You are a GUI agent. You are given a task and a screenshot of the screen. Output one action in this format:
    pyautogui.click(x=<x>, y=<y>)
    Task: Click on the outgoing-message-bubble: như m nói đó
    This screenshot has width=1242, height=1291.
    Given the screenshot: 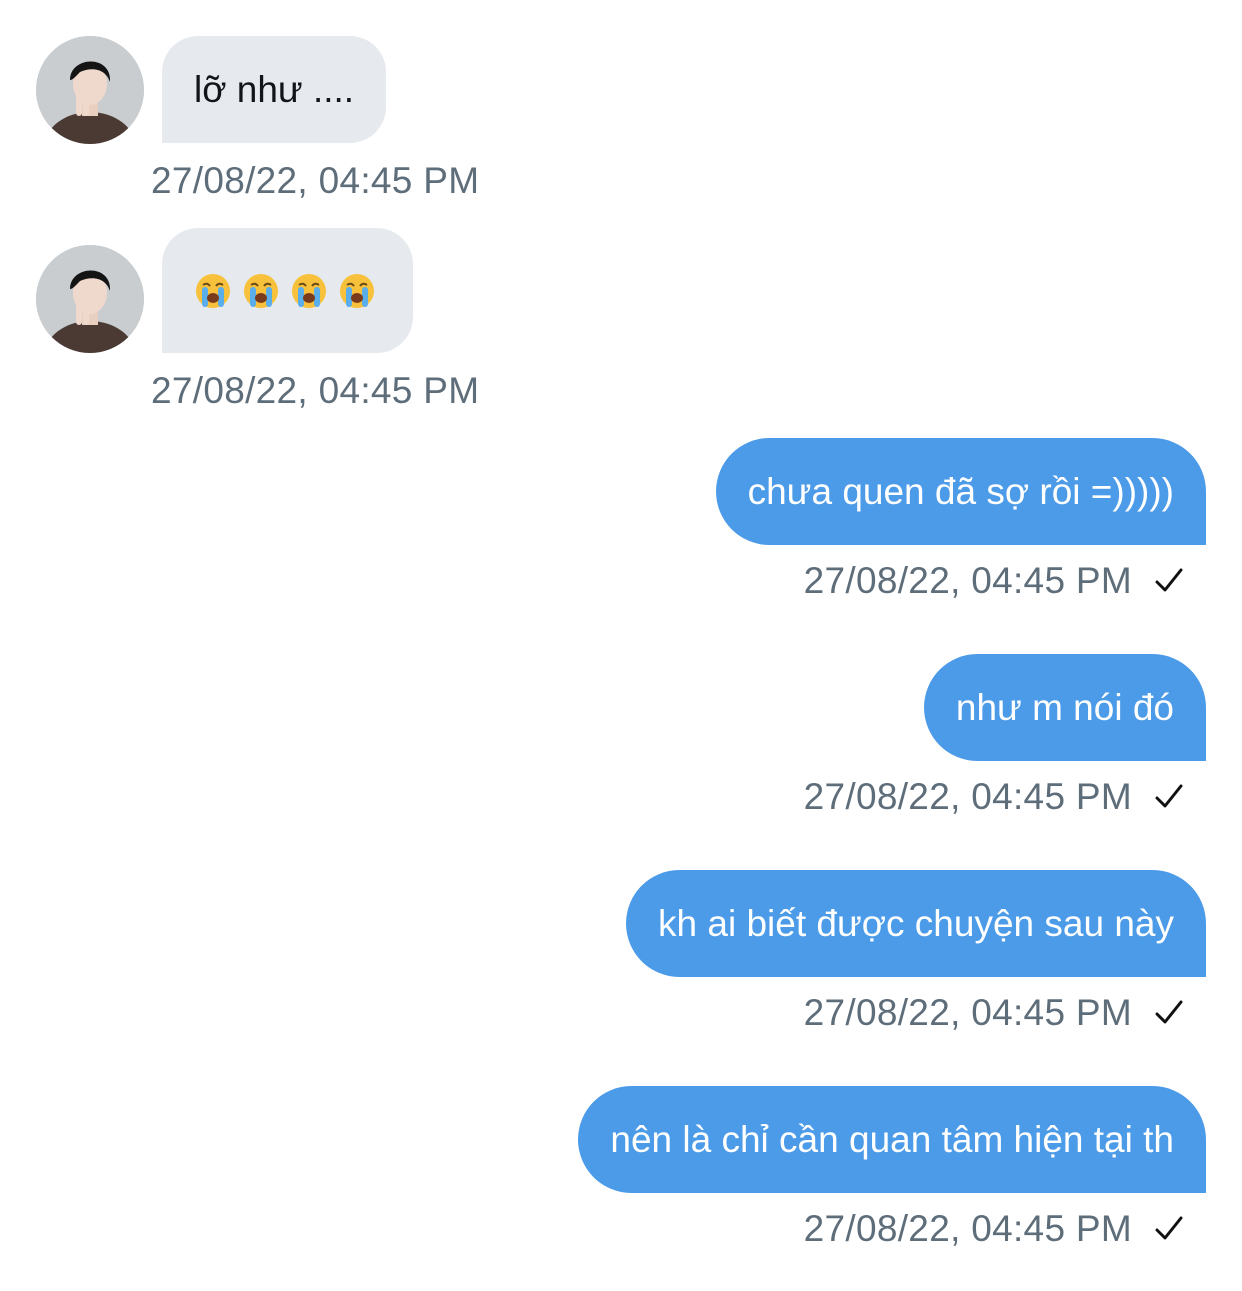 What is the action you would take?
    pyautogui.click(x=1064, y=707)
    